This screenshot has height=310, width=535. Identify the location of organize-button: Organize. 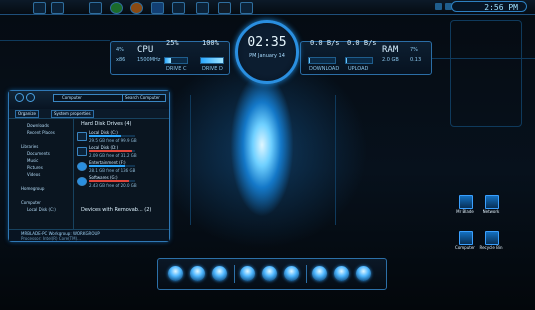
(27, 114).